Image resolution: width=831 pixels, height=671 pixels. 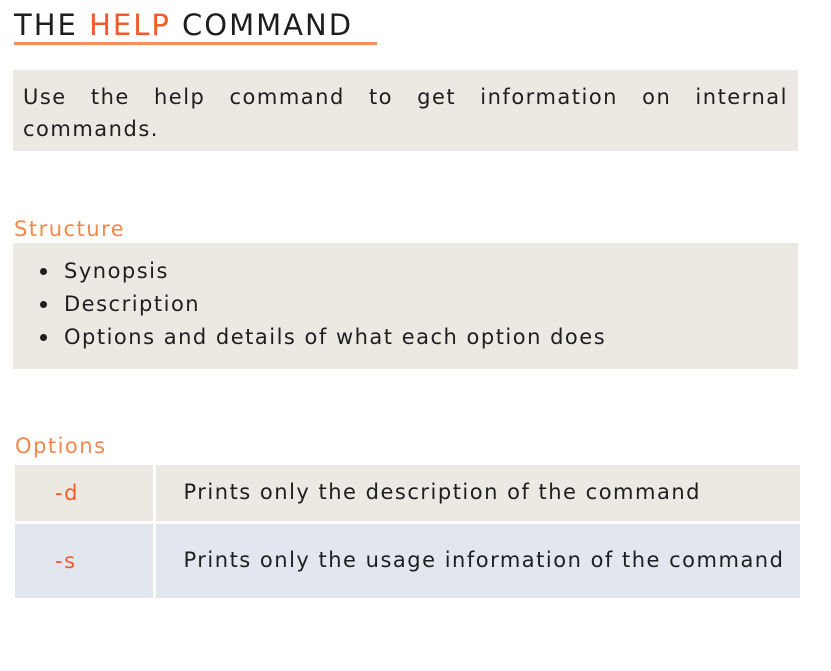 What do you see at coordinates (417, 304) in the screenshot?
I see `list-item: Description` at bounding box center [417, 304].